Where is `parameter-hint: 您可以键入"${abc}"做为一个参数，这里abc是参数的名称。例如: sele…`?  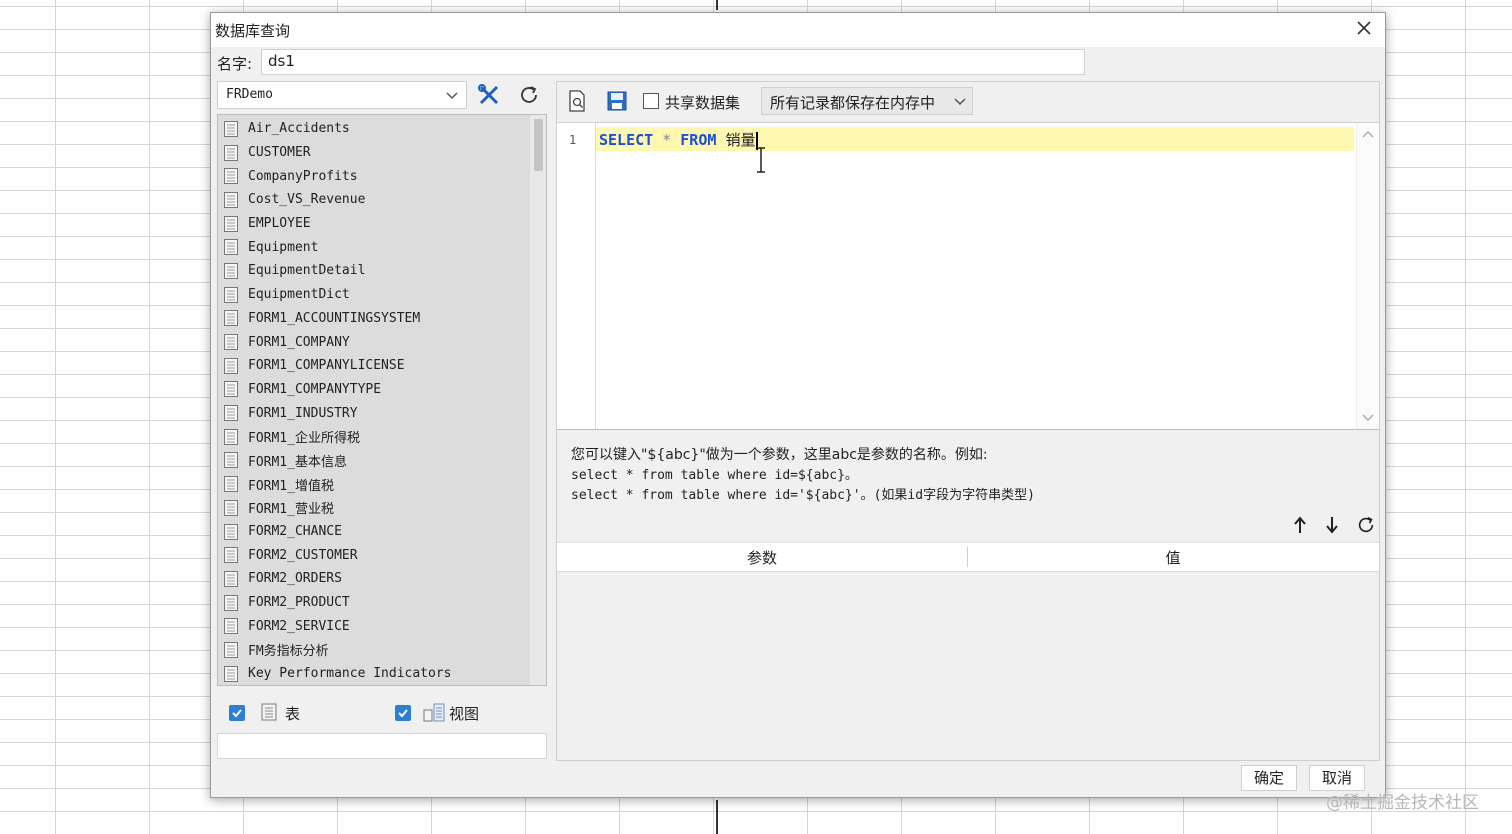
parameter-hint: 您可以键入"${abc}"做为一个参数，这里abc是参数的名称。例如: sele… is located at coordinates (968, 486).